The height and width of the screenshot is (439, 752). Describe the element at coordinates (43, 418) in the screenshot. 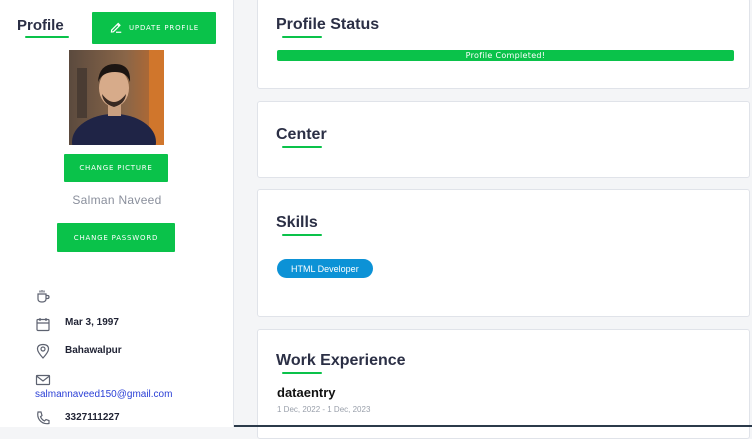

I see `phone-icon` at that location.